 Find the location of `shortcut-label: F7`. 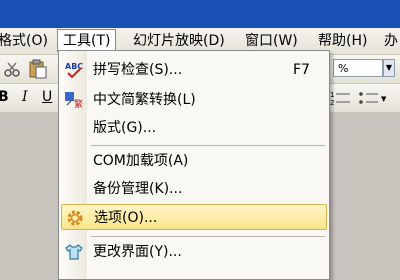

shortcut-label: F7 is located at coordinates (301, 70).